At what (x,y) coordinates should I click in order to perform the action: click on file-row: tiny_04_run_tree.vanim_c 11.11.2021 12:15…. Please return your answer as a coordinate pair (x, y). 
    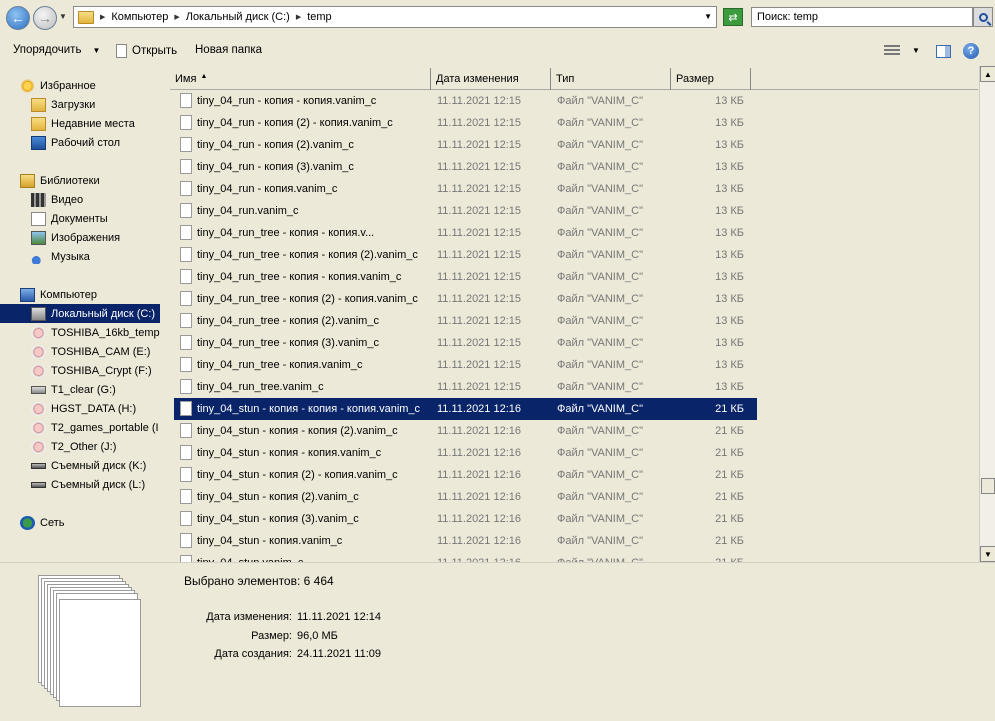
    Looking at the image, I should click on (463, 387).